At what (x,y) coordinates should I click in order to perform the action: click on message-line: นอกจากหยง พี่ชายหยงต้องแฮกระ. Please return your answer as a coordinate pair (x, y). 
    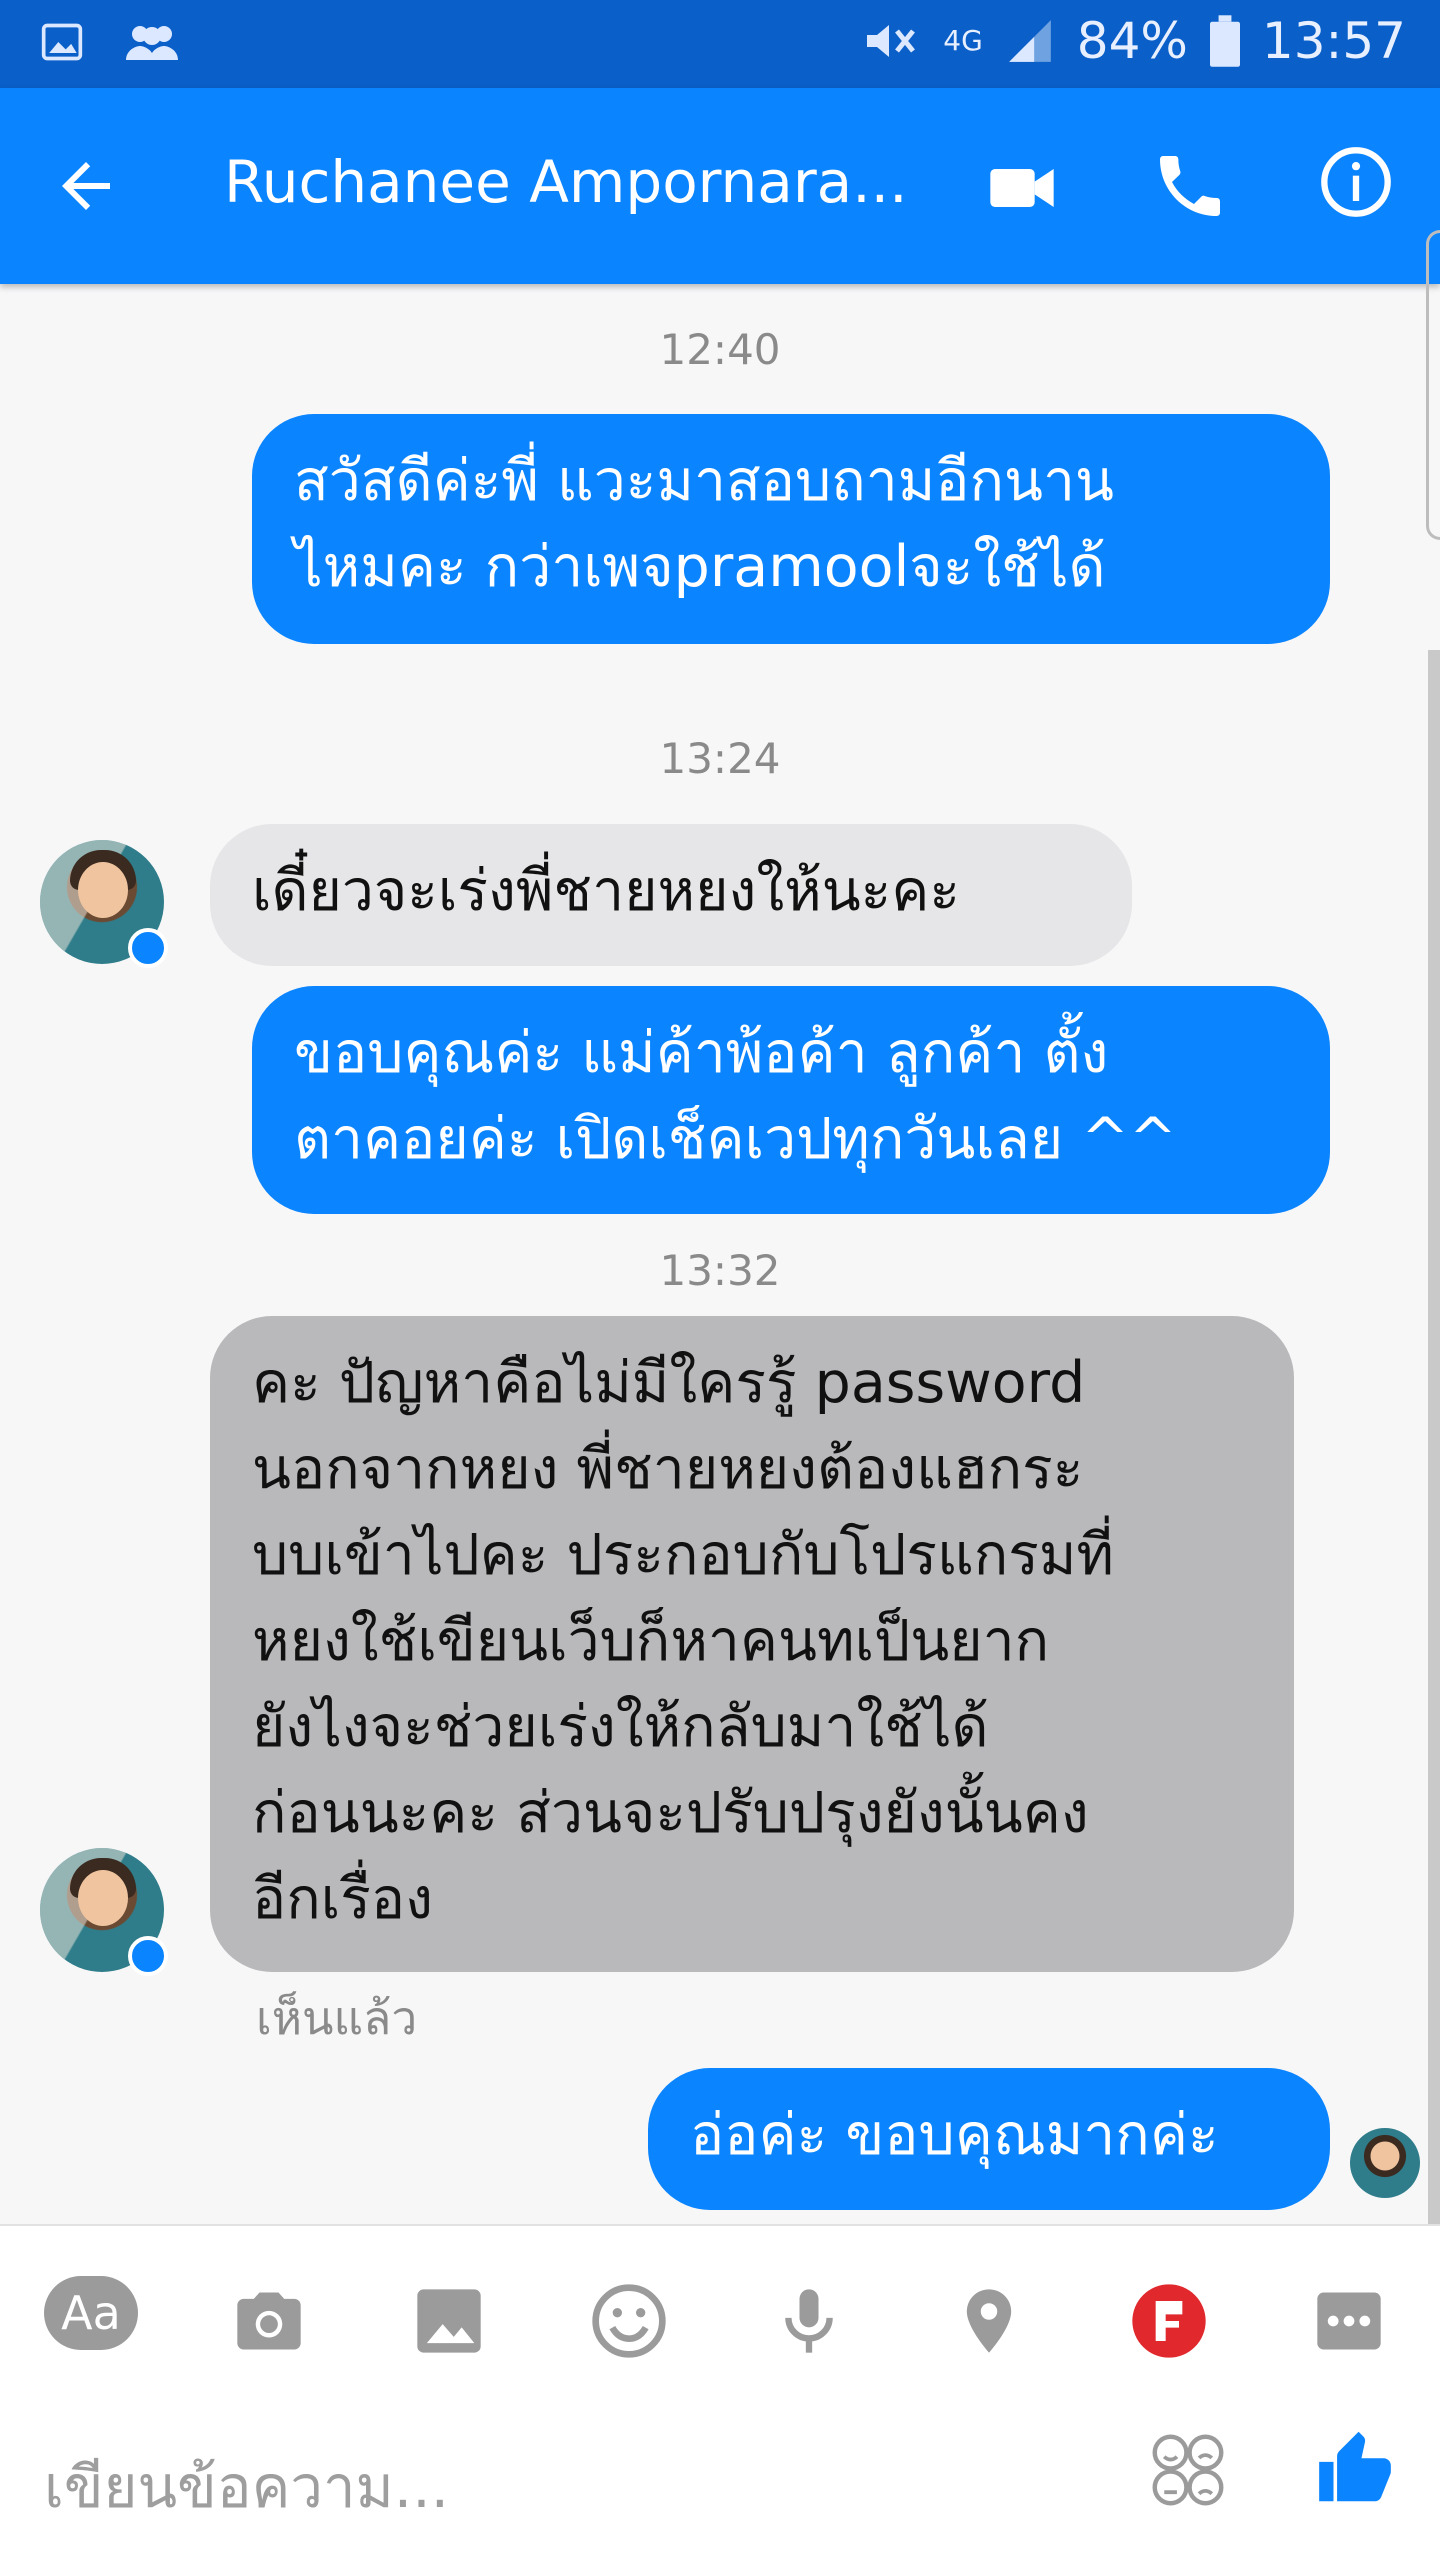
    Looking at the image, I should click on (668, 1469).